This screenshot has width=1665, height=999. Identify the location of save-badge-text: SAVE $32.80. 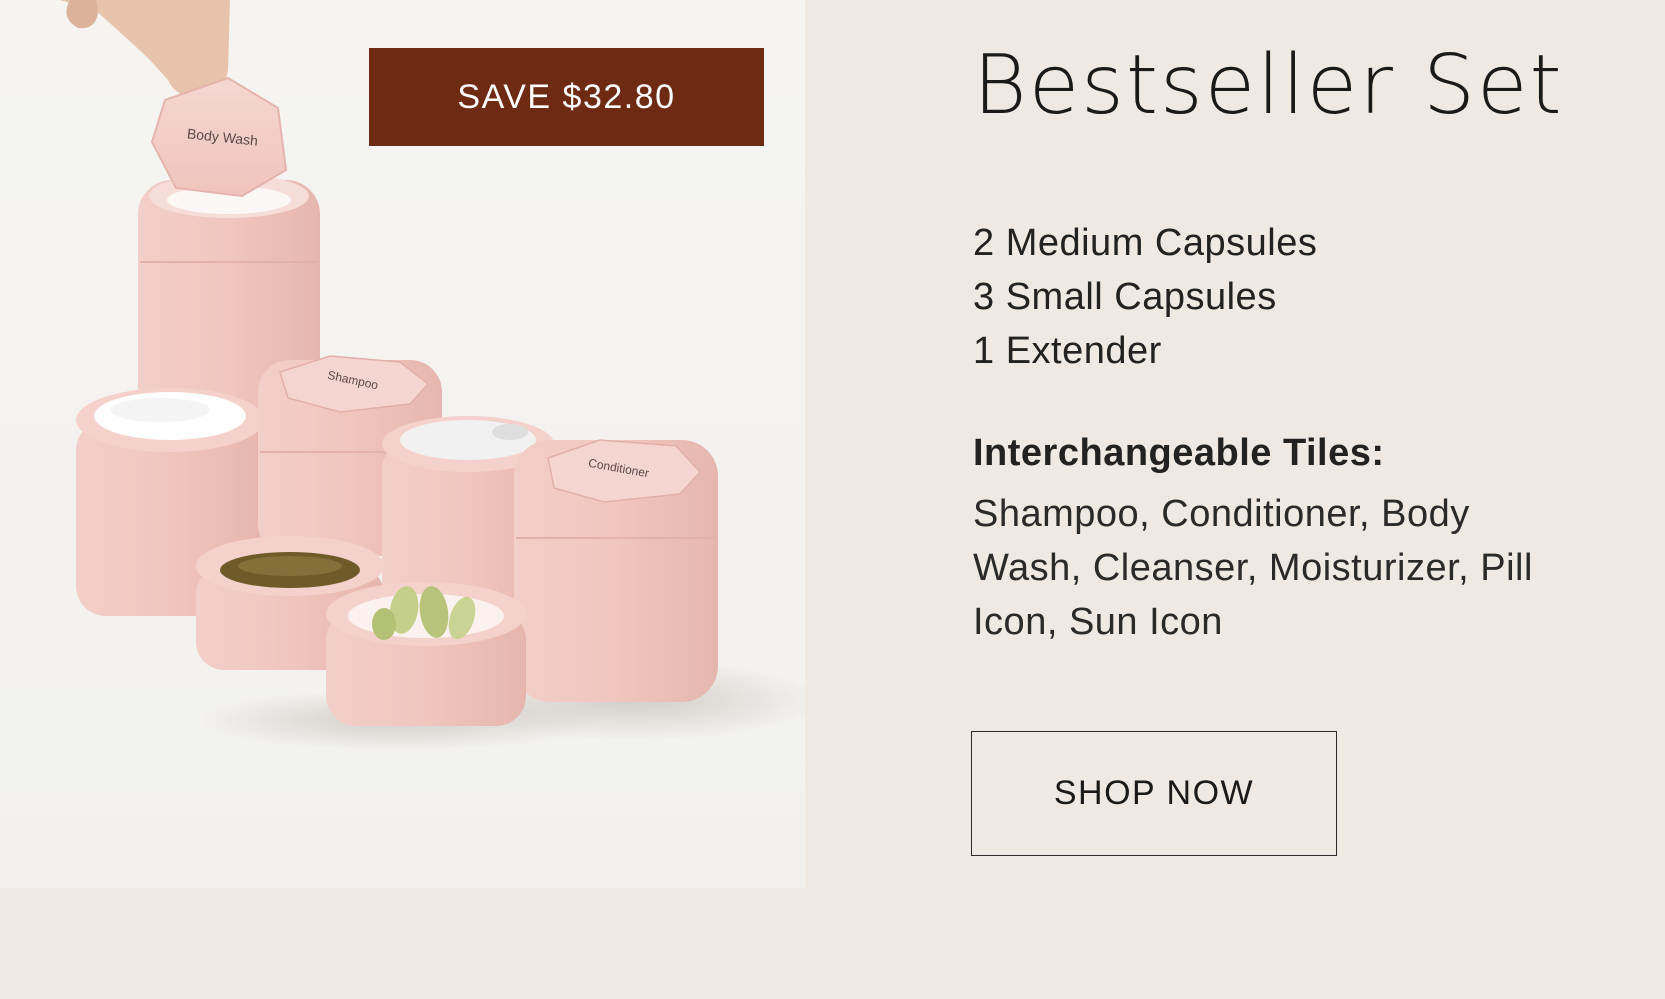
(566, 96).